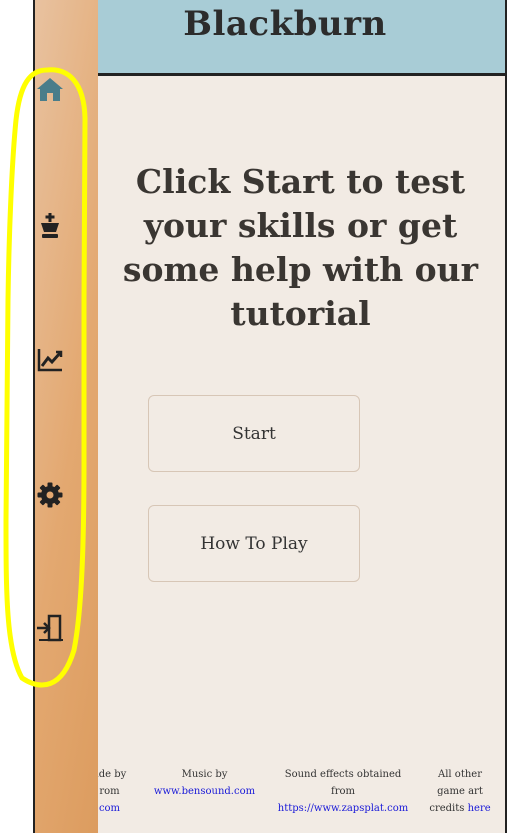 This screenshot has height=833, width=507. What do you see at coordinates (479, 808) in the screenshot?
I see `game-art-credits-link: here` at bounding box center [479, 808].